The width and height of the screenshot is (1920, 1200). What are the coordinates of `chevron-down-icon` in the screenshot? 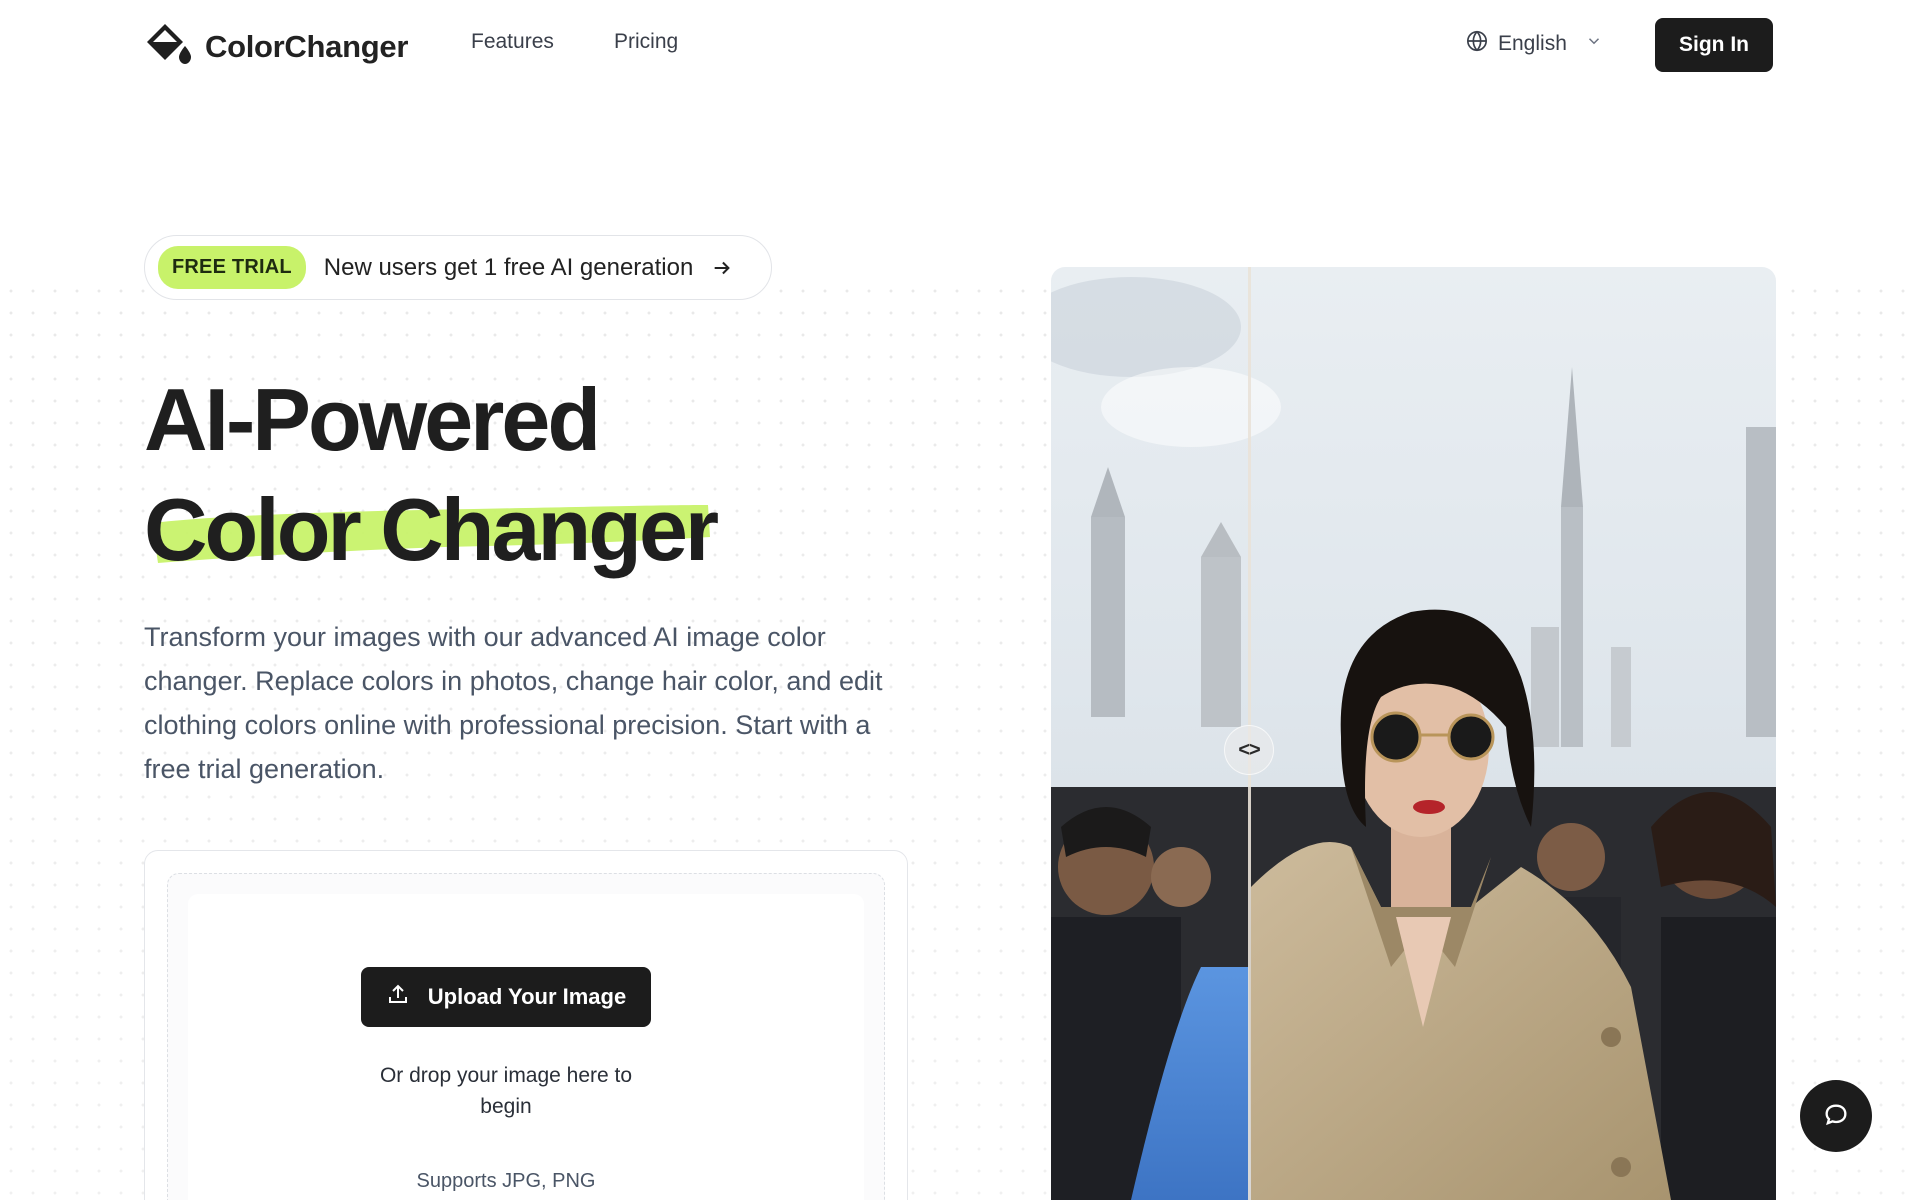 It's located at (1594, 44).